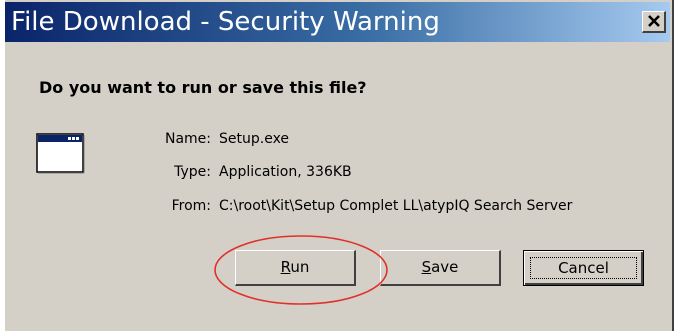  I want to click on run-mnemonic: R, so click(285, 267).